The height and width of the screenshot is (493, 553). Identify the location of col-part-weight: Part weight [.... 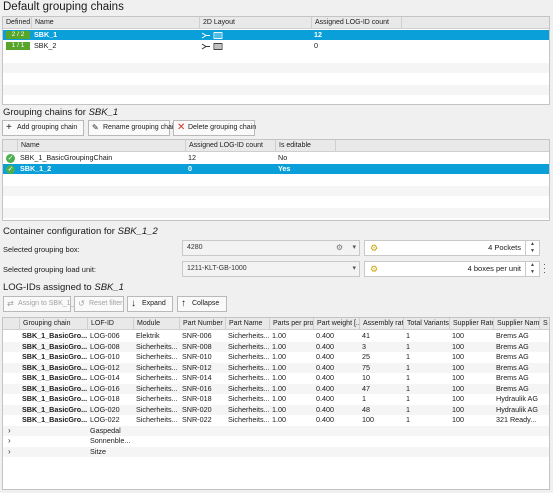
(336, 324).